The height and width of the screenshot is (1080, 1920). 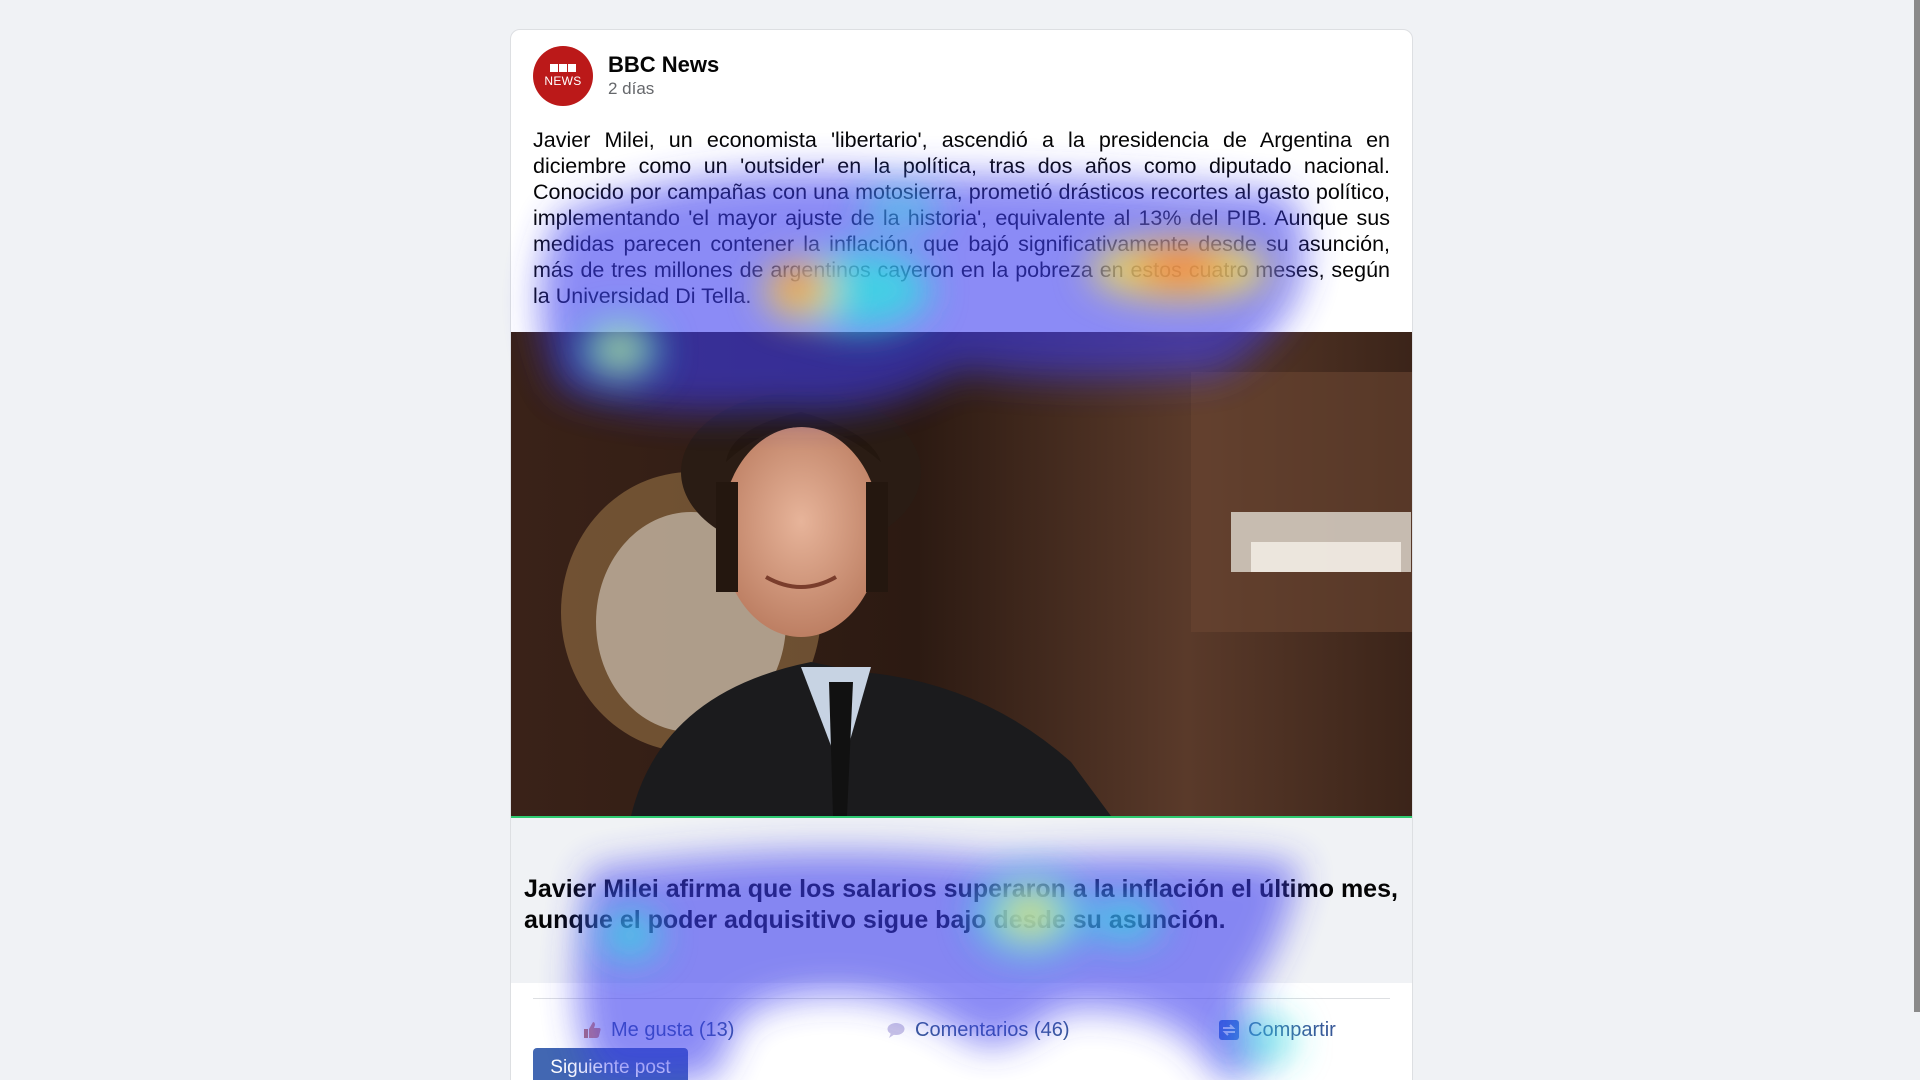 I want to click on thumbs-up-icon, so click(x=592, y=1030).